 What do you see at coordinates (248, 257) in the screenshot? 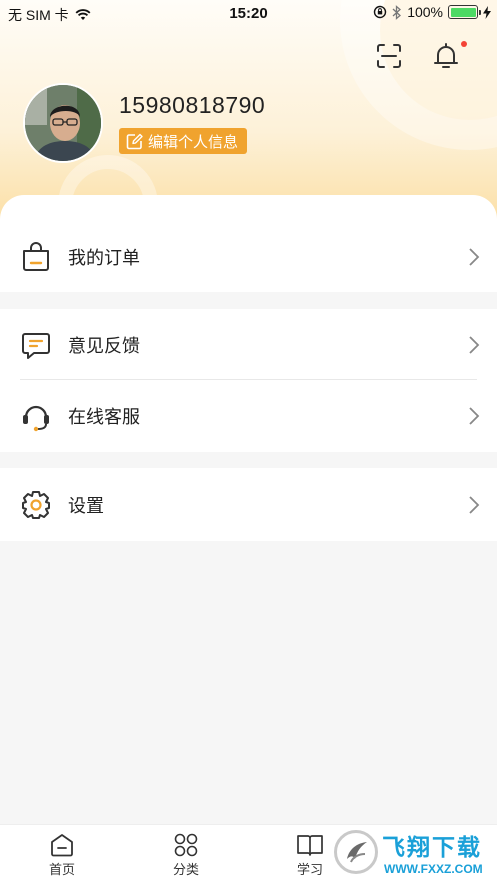
I see `menu-item-orders: 我的订单` at bounding box center [248, 257].